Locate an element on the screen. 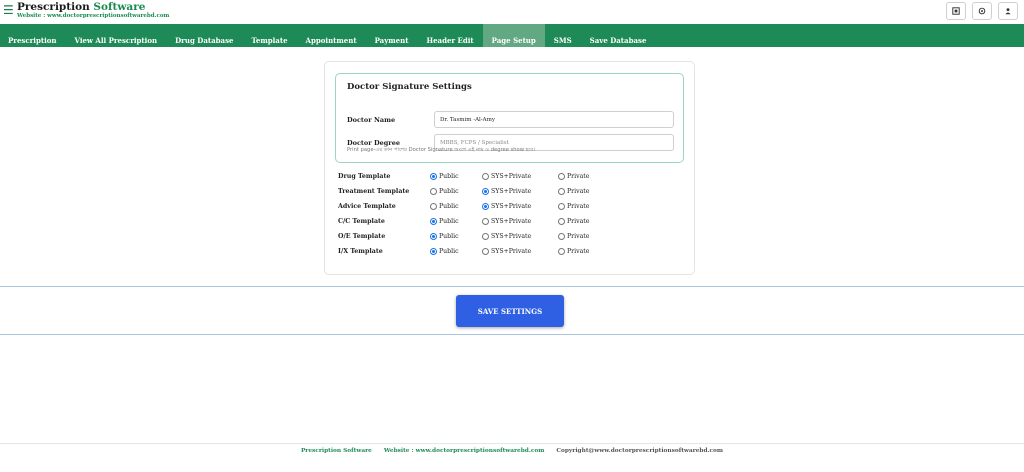 This screenshot has height=472, width=1024. section-title: Doctor Signature Settings is located at coordinates (409, 87).